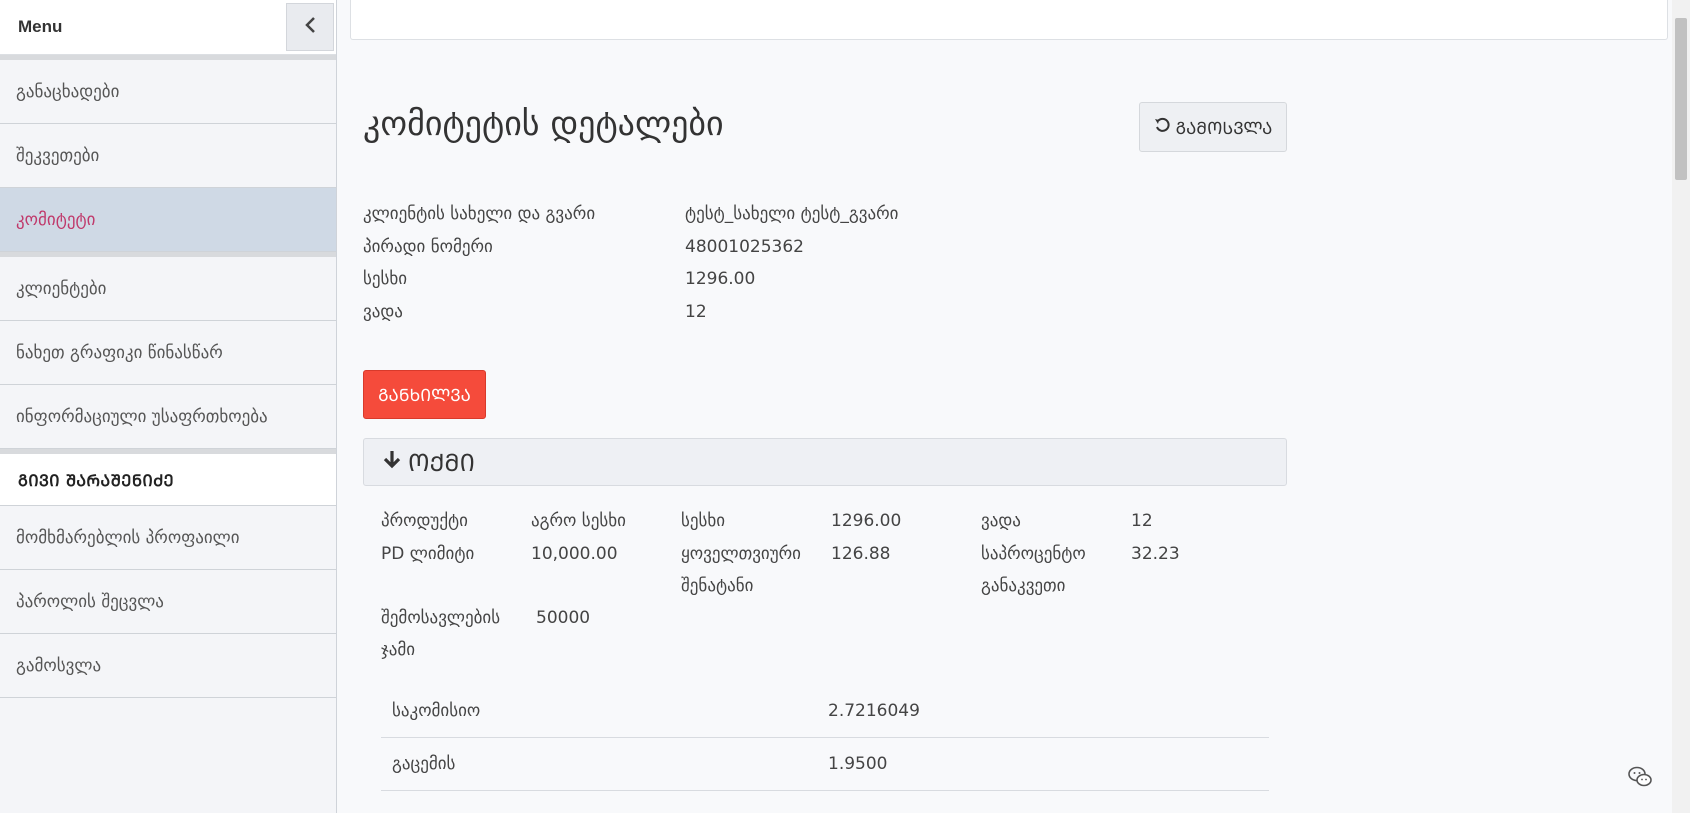 The width and height of the screenshot is (1690, 813). Describe the element at coordinates (861, 554) in the screenshot. I see `detail-value: 126.88` at that location.